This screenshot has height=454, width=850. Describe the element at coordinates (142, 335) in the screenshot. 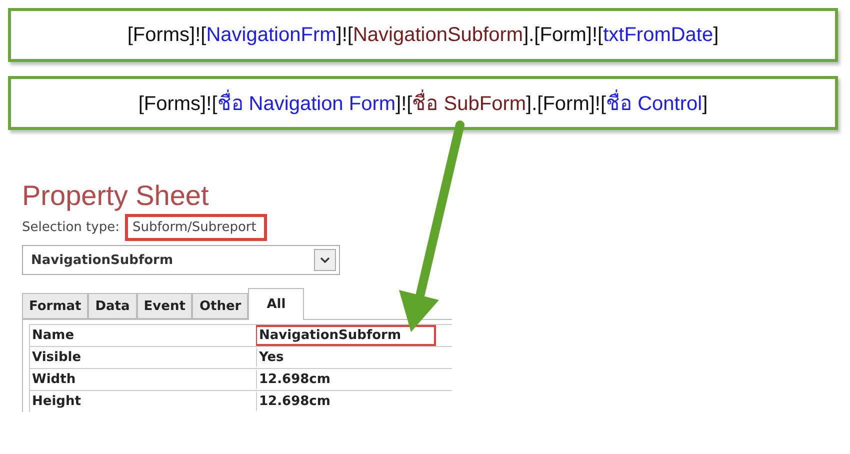

I see `property-name: Name` at that location.